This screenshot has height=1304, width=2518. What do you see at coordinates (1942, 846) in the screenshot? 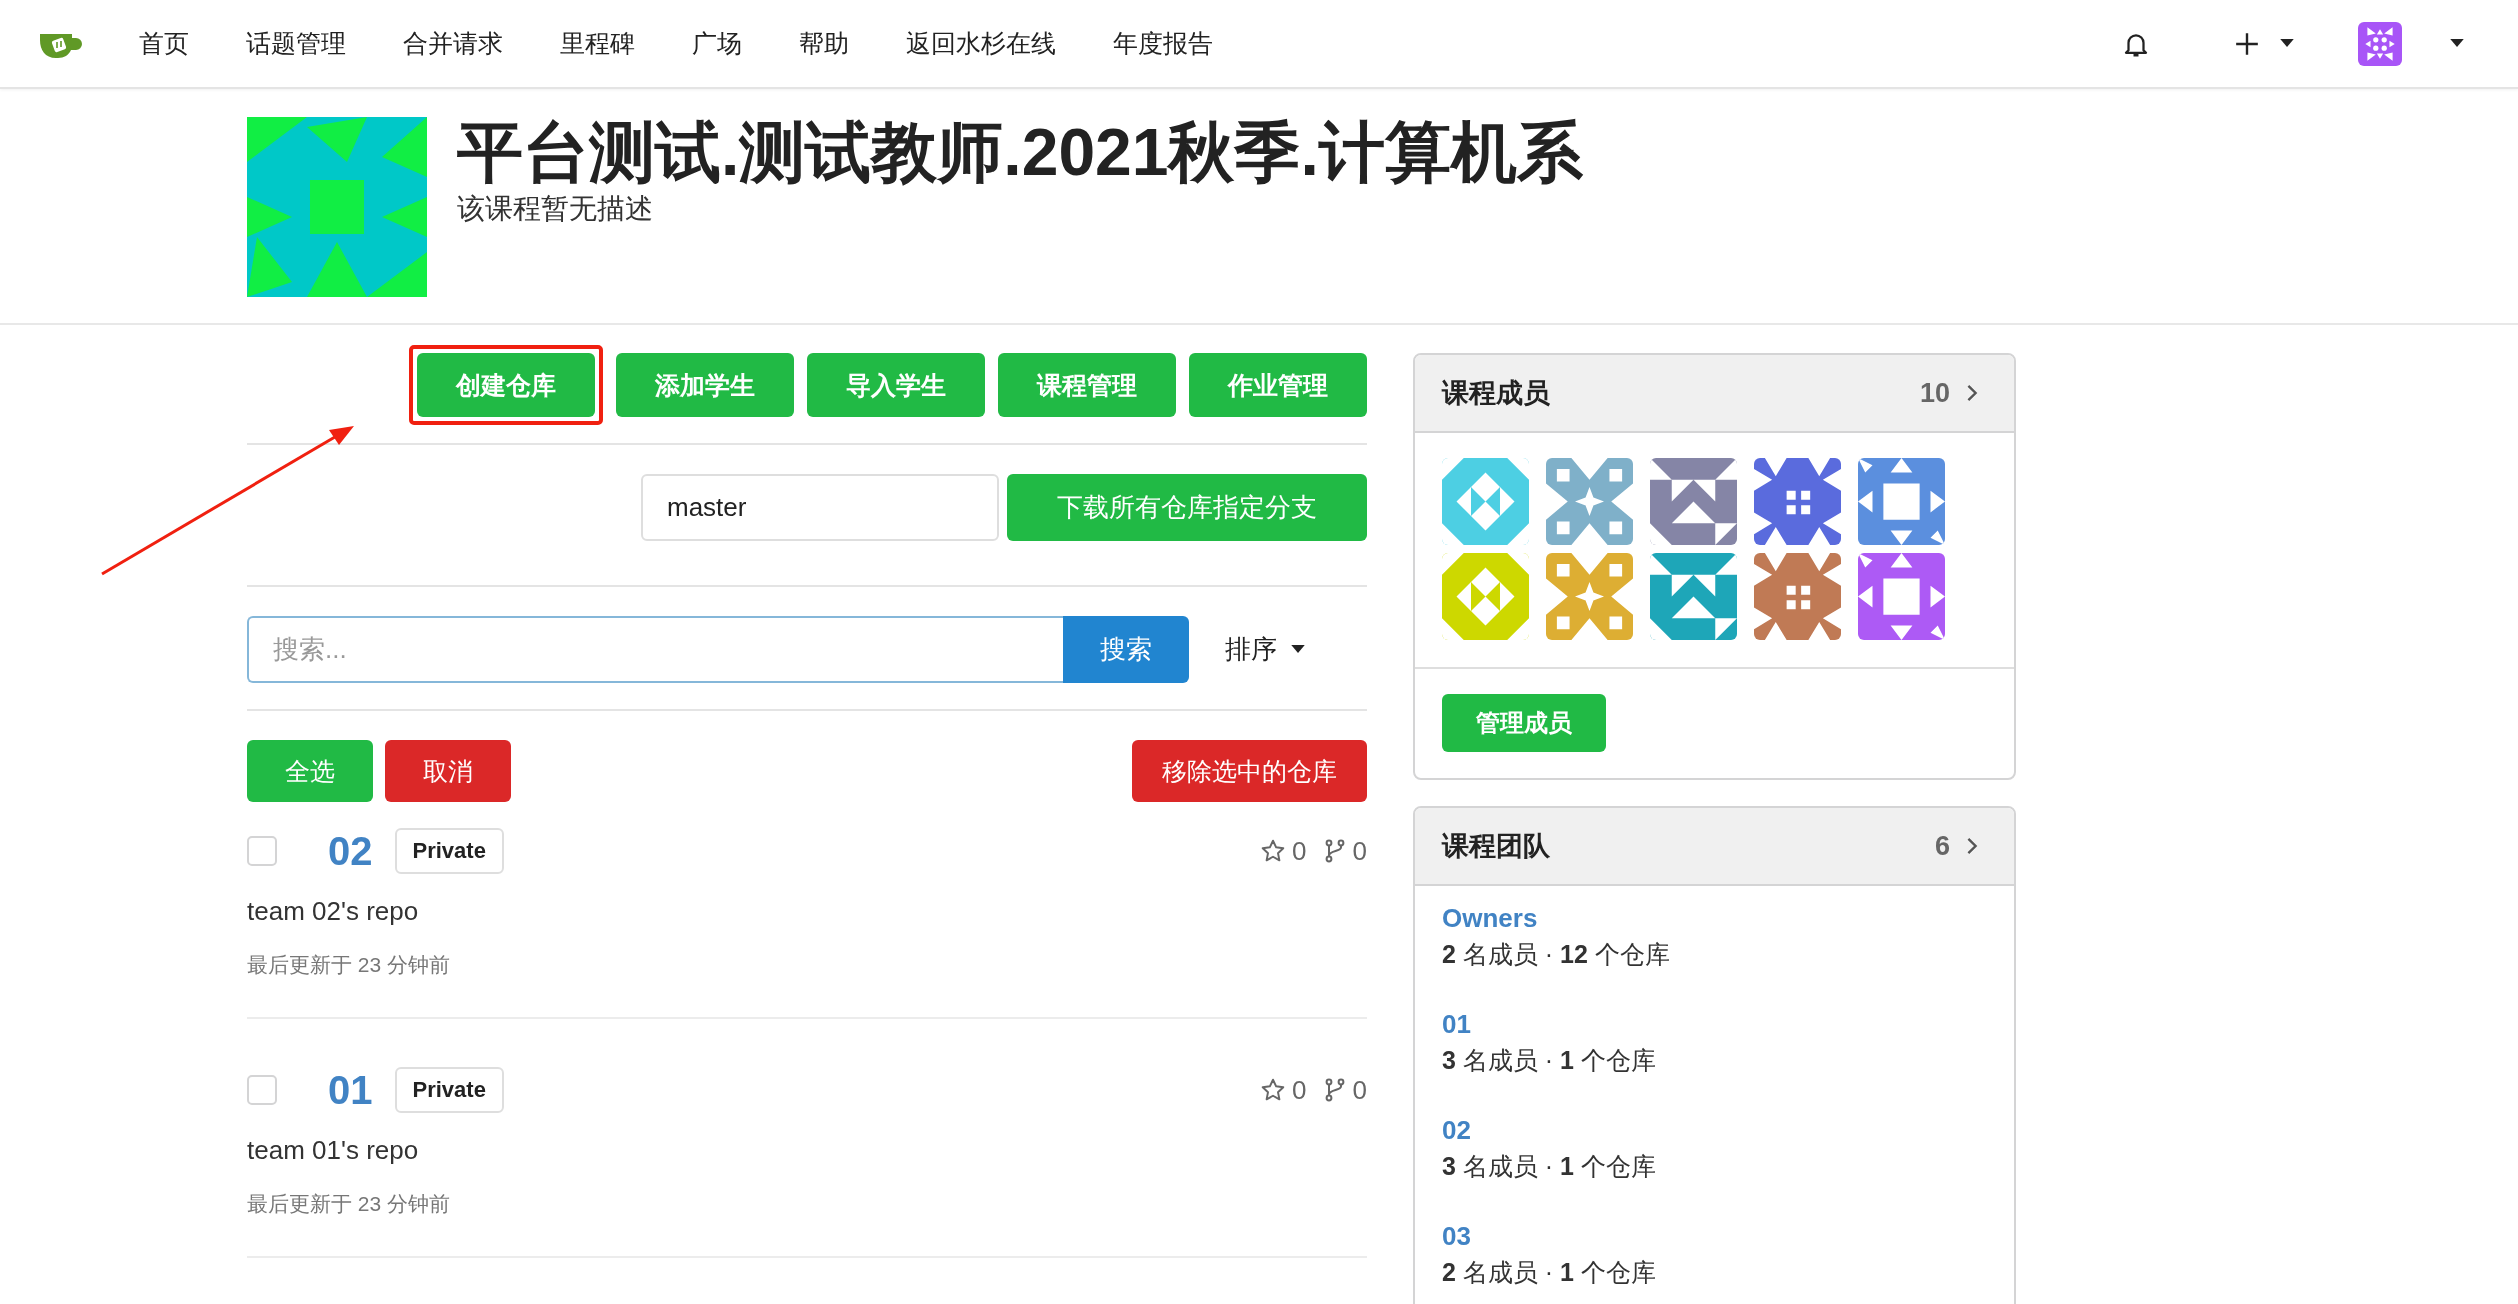
I see `count-text: 6` at bounding box center [1942, 846].